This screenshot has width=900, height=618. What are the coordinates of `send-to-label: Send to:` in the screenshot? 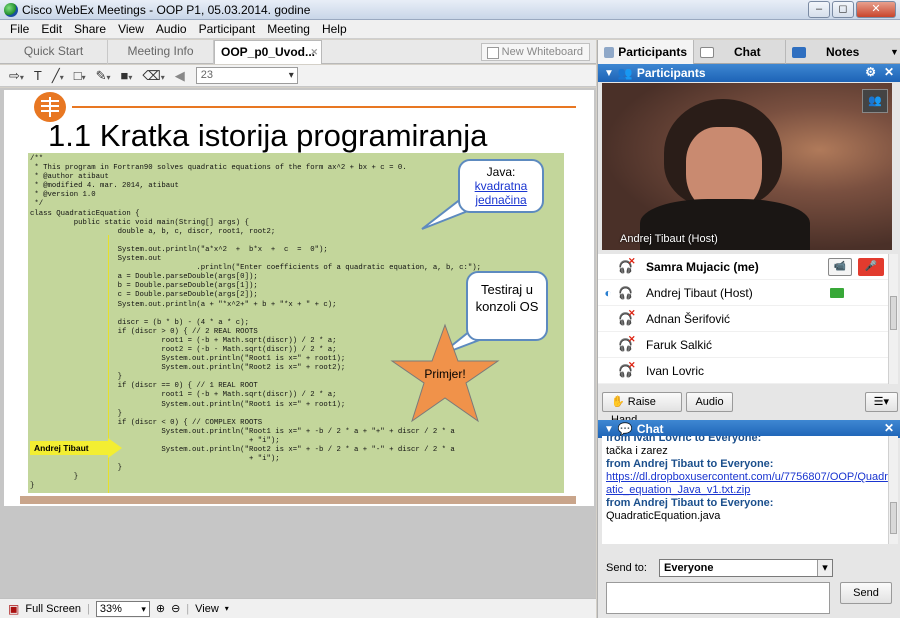 It's located at (626, 568).